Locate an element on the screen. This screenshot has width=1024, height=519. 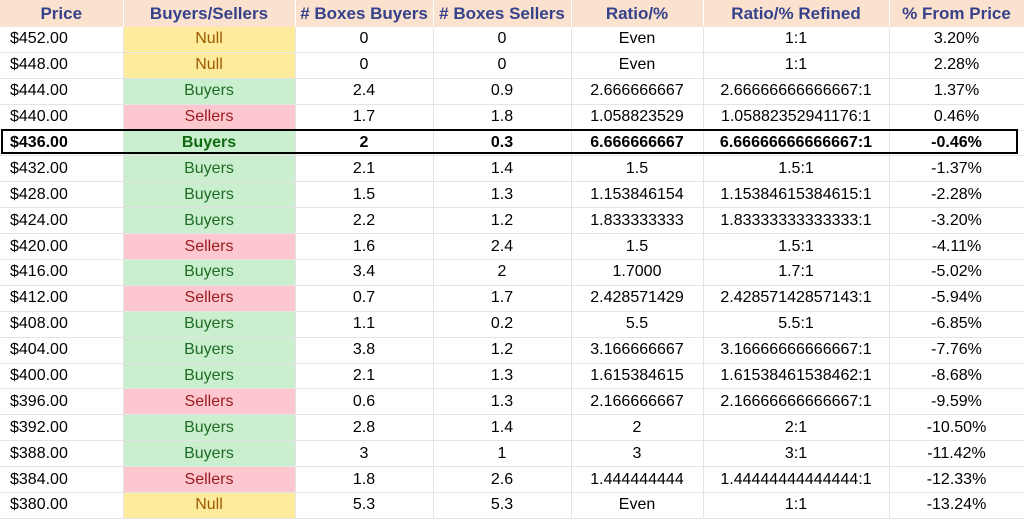
percent-from-price-cell: -0.46% is located at coordinates (956, 143).